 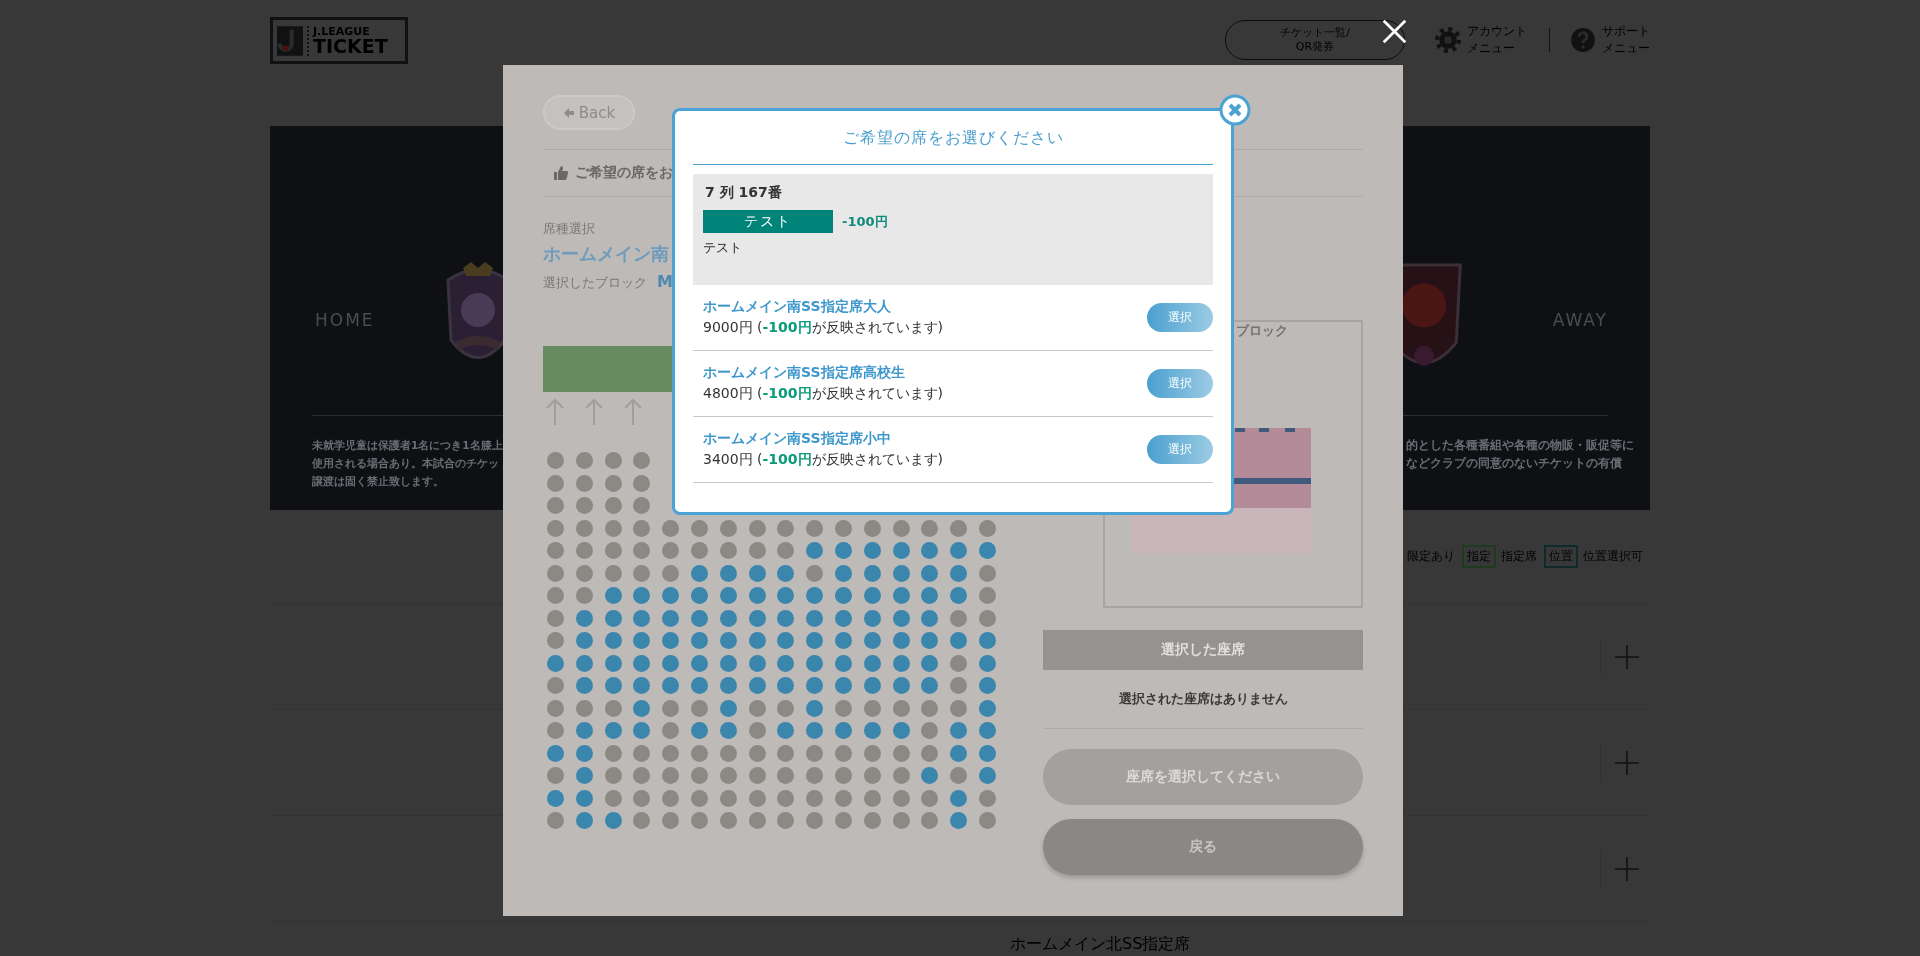 What do you see at coordinates (1203, 847) in the screenshot?
I see `return-button: 戻る` at bounding box center [1203, 847].